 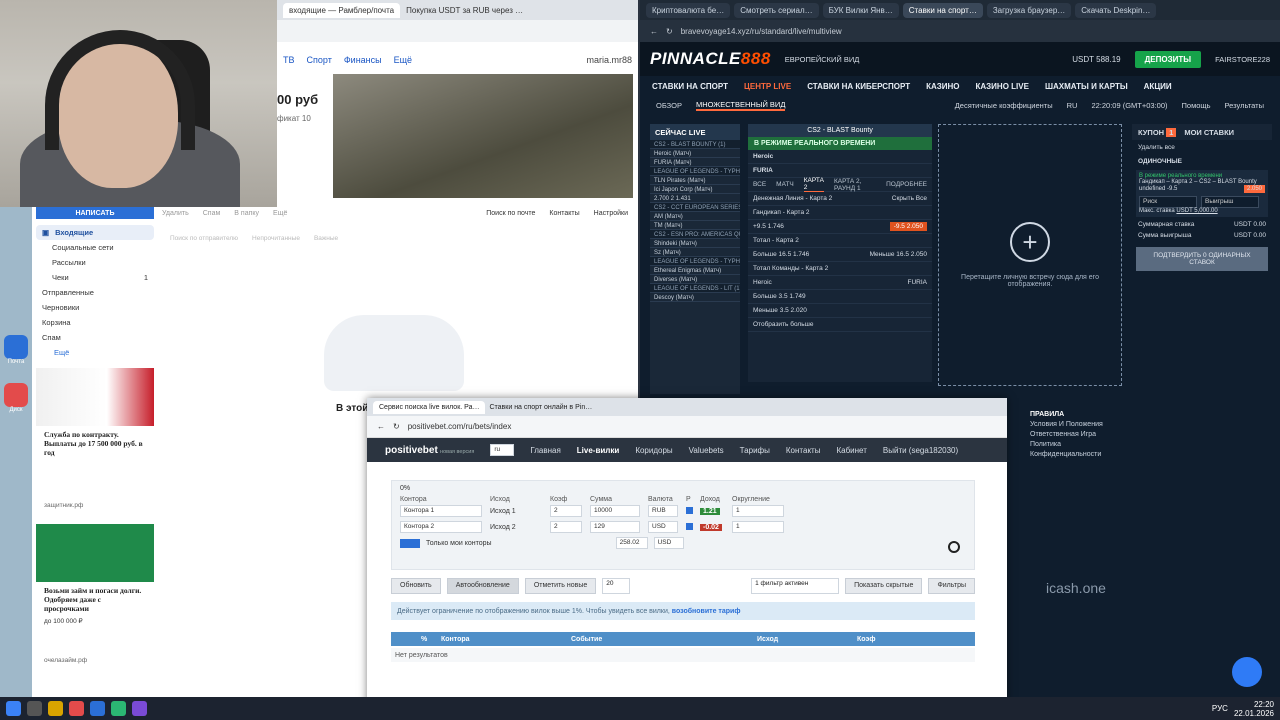 I want to click on nav-contacts: Контакты, so click(x=803, y=450).